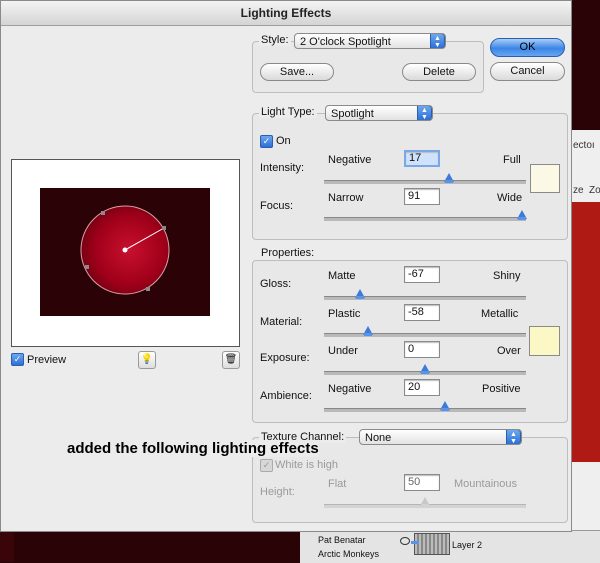  I want to click on ambience-slider-track, so click(425, 410).